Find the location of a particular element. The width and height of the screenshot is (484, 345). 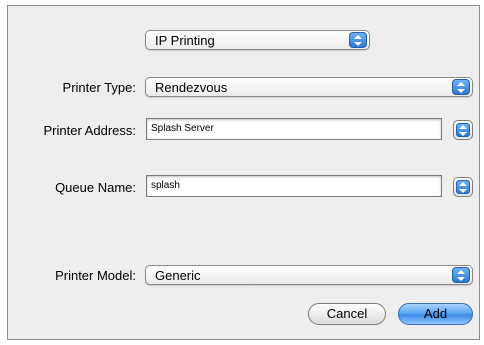

printer-type-label: Printer Type: is located at coordinates (99, 87).